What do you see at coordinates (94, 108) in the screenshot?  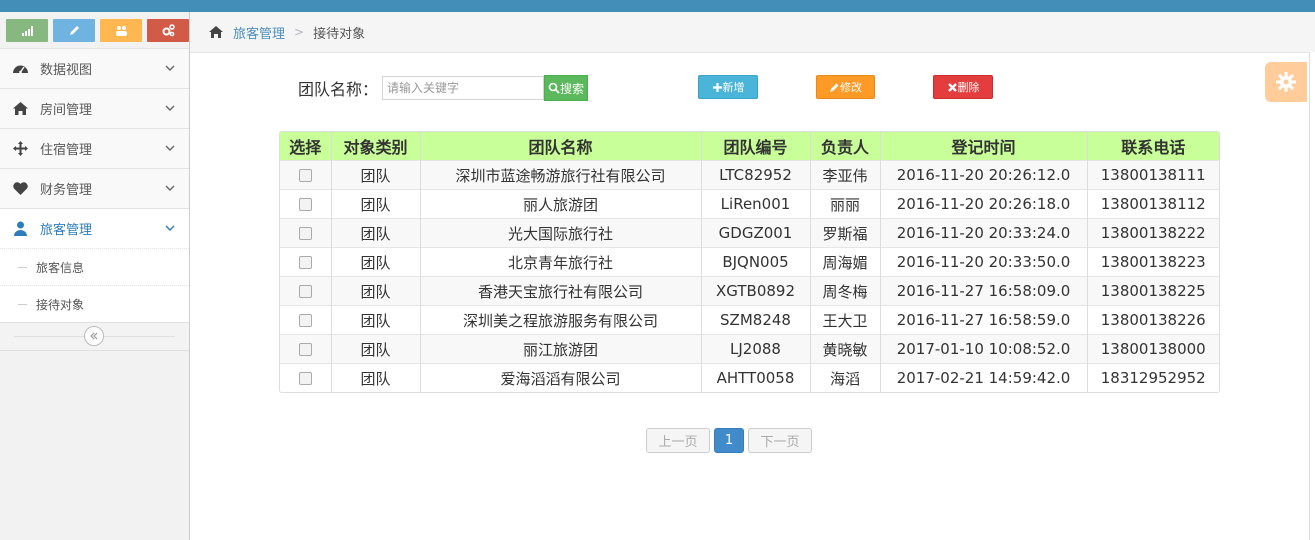 I see `sidebar-item-rooms: 房间管理` at bounding box center [94, 108].